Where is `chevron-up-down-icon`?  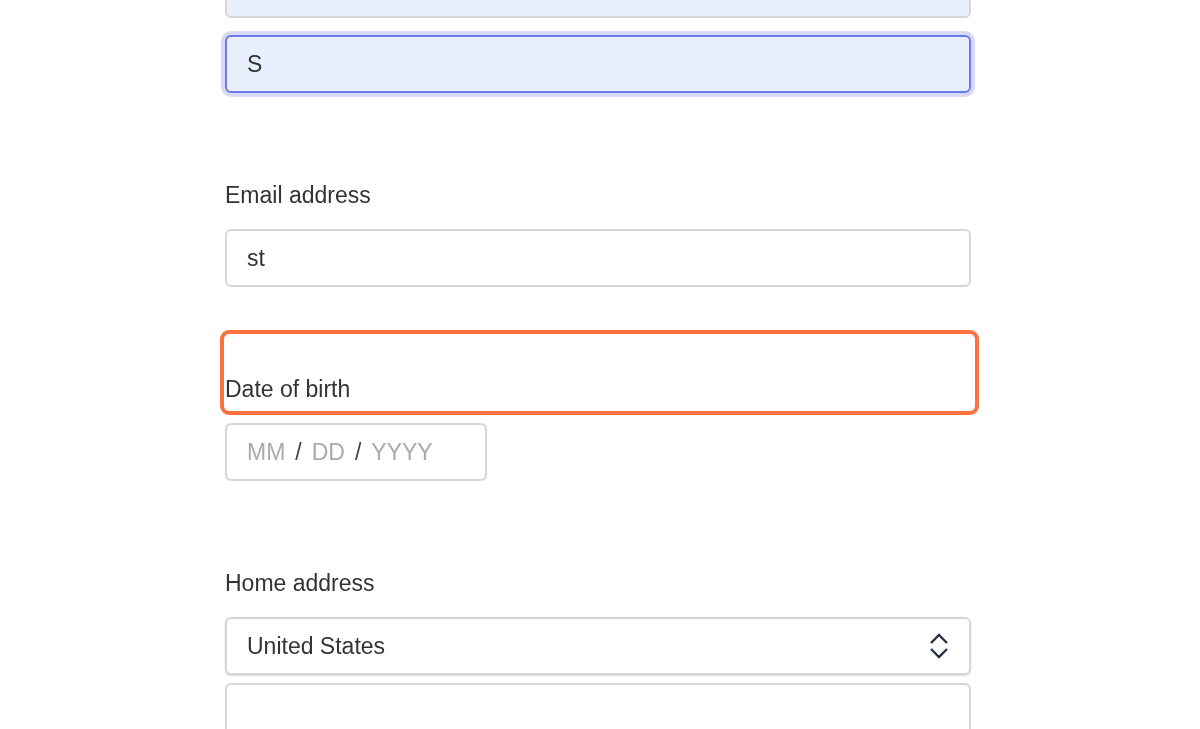
chevron-up-down-icon is located at coordinates (939, 646).